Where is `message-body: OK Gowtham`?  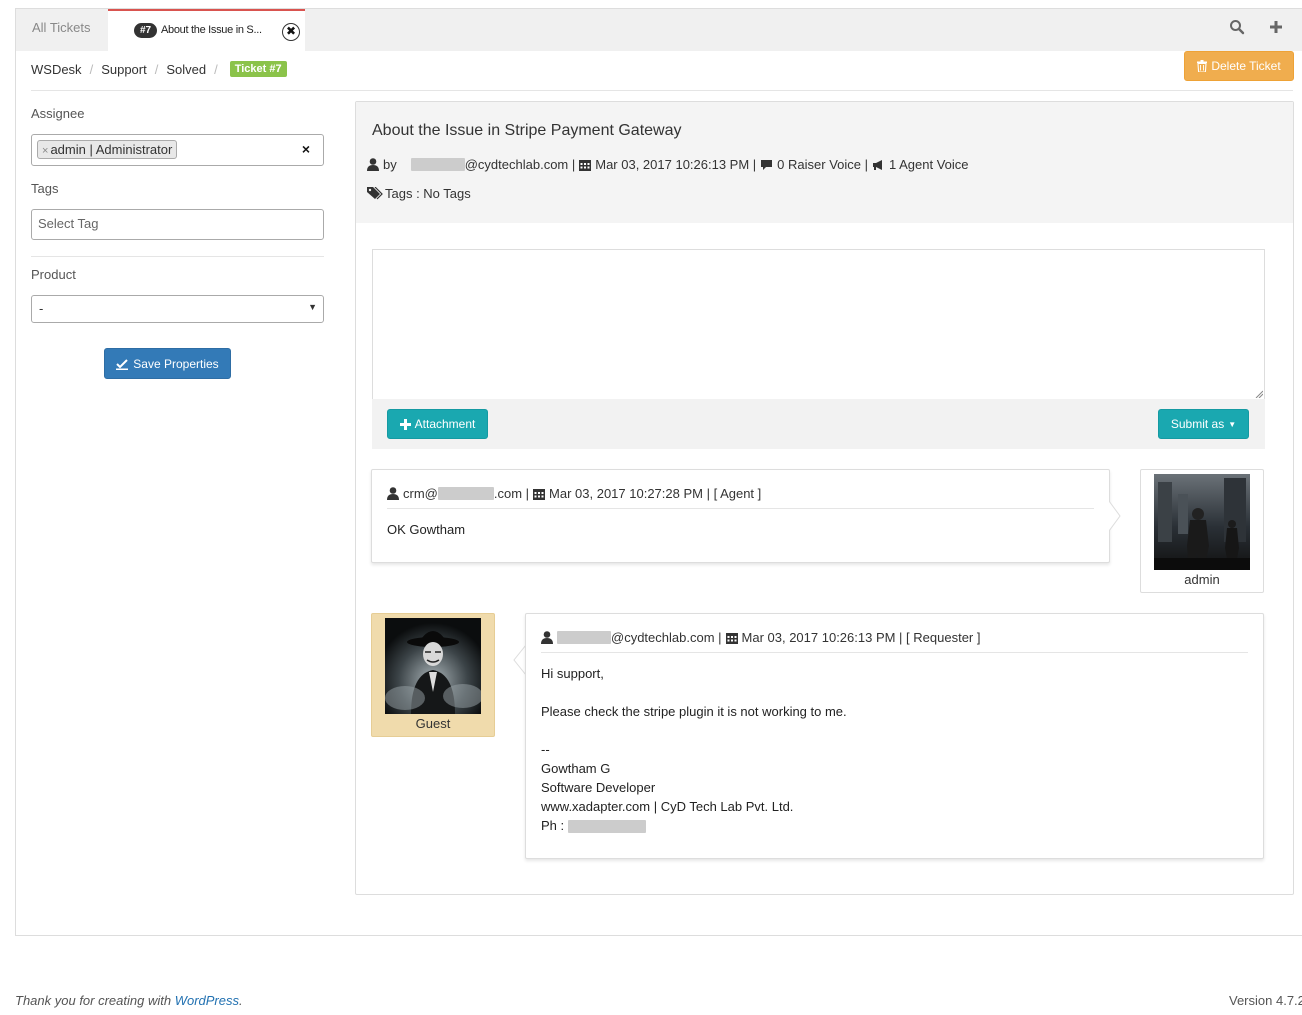 message-body: OK Gowtham is located at coordinates (426, 529).